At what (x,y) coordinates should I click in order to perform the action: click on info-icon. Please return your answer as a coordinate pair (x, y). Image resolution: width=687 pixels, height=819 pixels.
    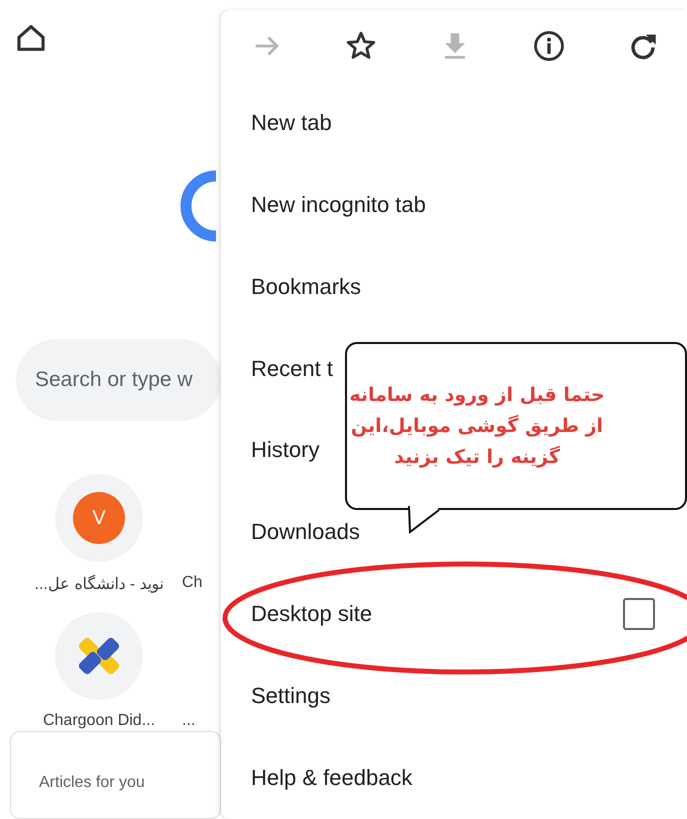
    Looking at the image, I should click on (549, 45).